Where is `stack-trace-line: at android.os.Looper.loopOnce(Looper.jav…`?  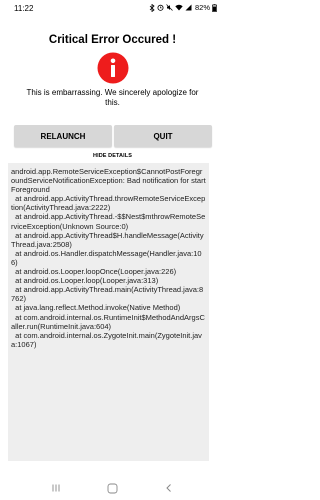
stack-trace-line: at android.os.Looper.loopOnce(Looper.jav… is located at coordinates (94, 272).